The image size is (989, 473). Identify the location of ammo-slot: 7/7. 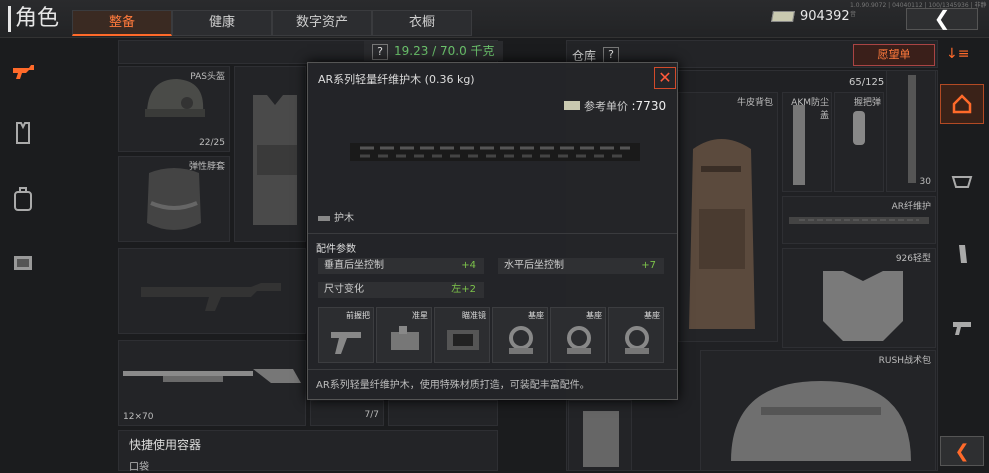
(347, 413).